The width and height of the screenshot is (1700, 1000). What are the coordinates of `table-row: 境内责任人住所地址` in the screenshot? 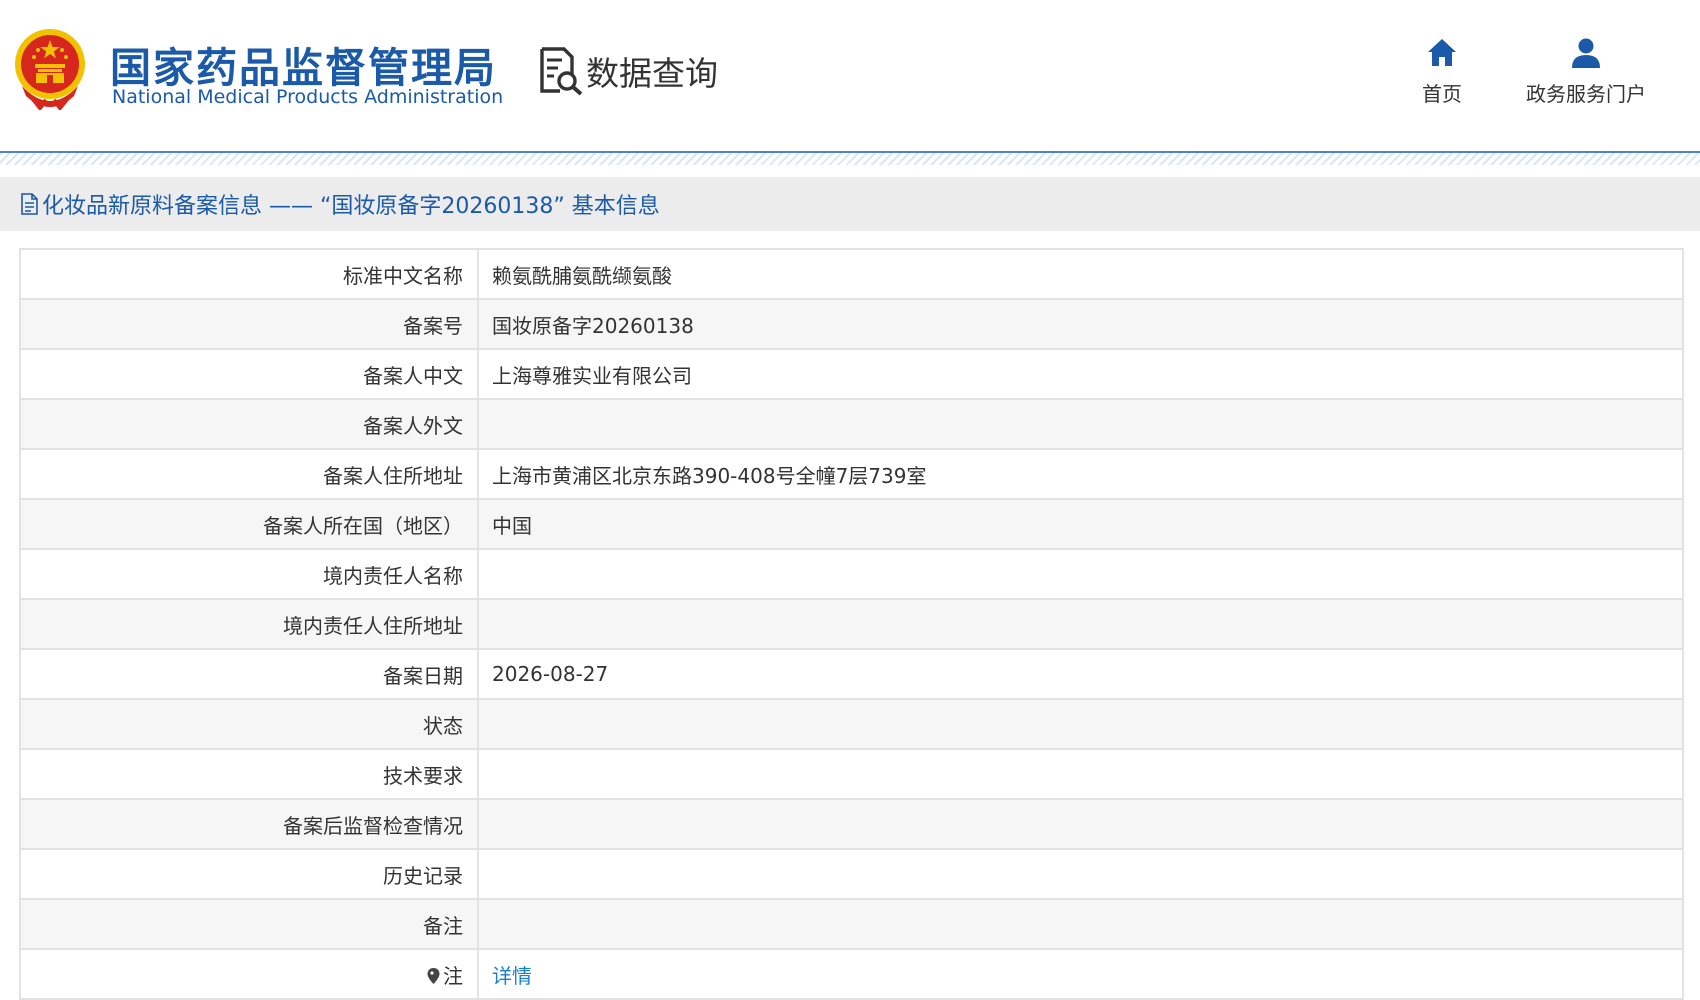 It's located at (851, 623).